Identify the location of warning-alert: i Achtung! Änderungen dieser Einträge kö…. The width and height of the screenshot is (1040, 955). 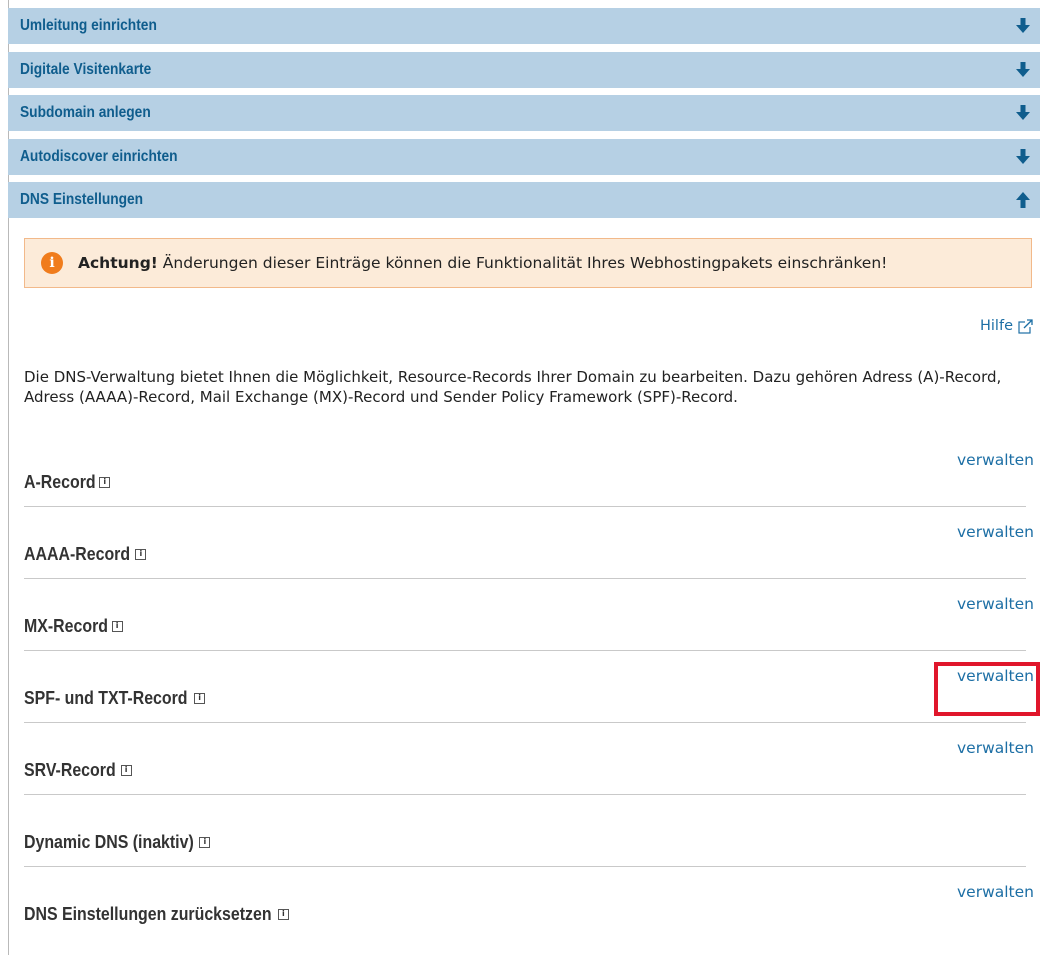
(528, 263).